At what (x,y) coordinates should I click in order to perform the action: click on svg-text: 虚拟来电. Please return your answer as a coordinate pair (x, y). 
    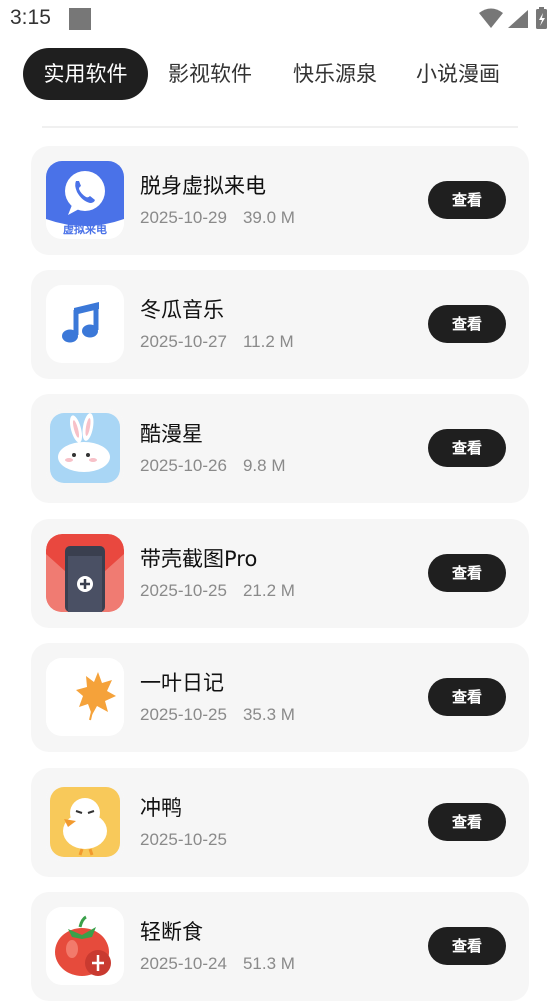
    Looking at the image, I should click on (85, 229).